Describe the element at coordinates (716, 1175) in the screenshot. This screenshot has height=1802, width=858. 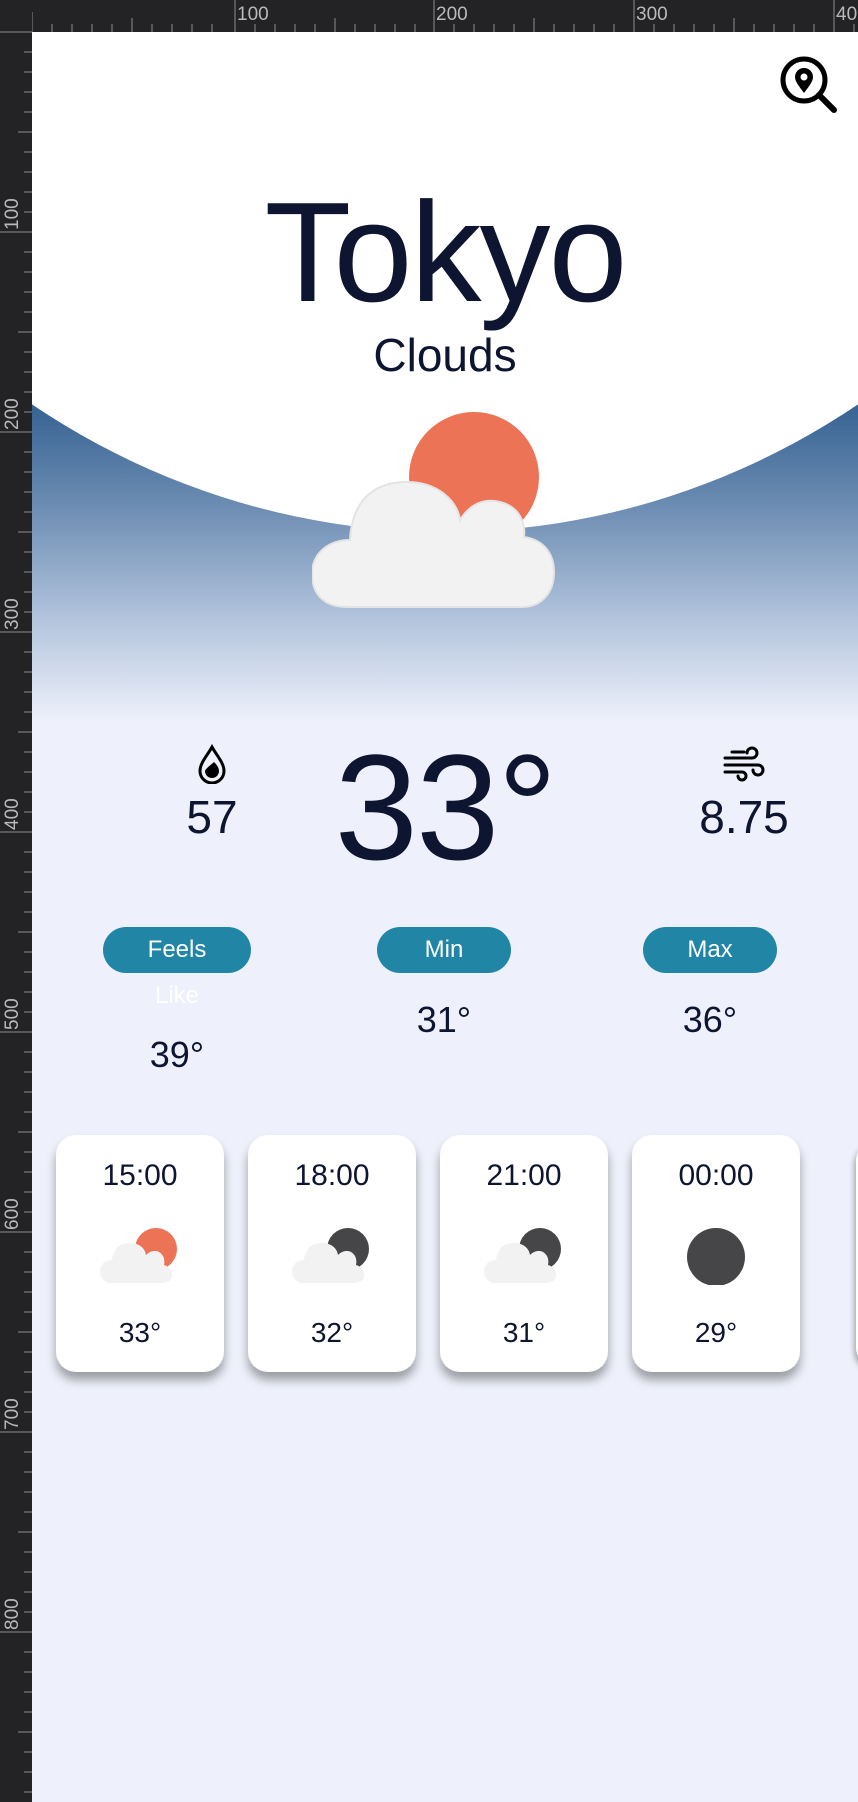
I see `forecast-time: 00:00` at that location.